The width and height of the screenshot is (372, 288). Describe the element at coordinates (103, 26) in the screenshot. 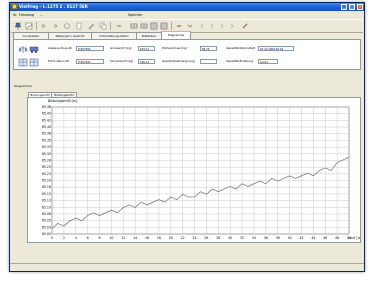

I see `copy-icon` at that location.